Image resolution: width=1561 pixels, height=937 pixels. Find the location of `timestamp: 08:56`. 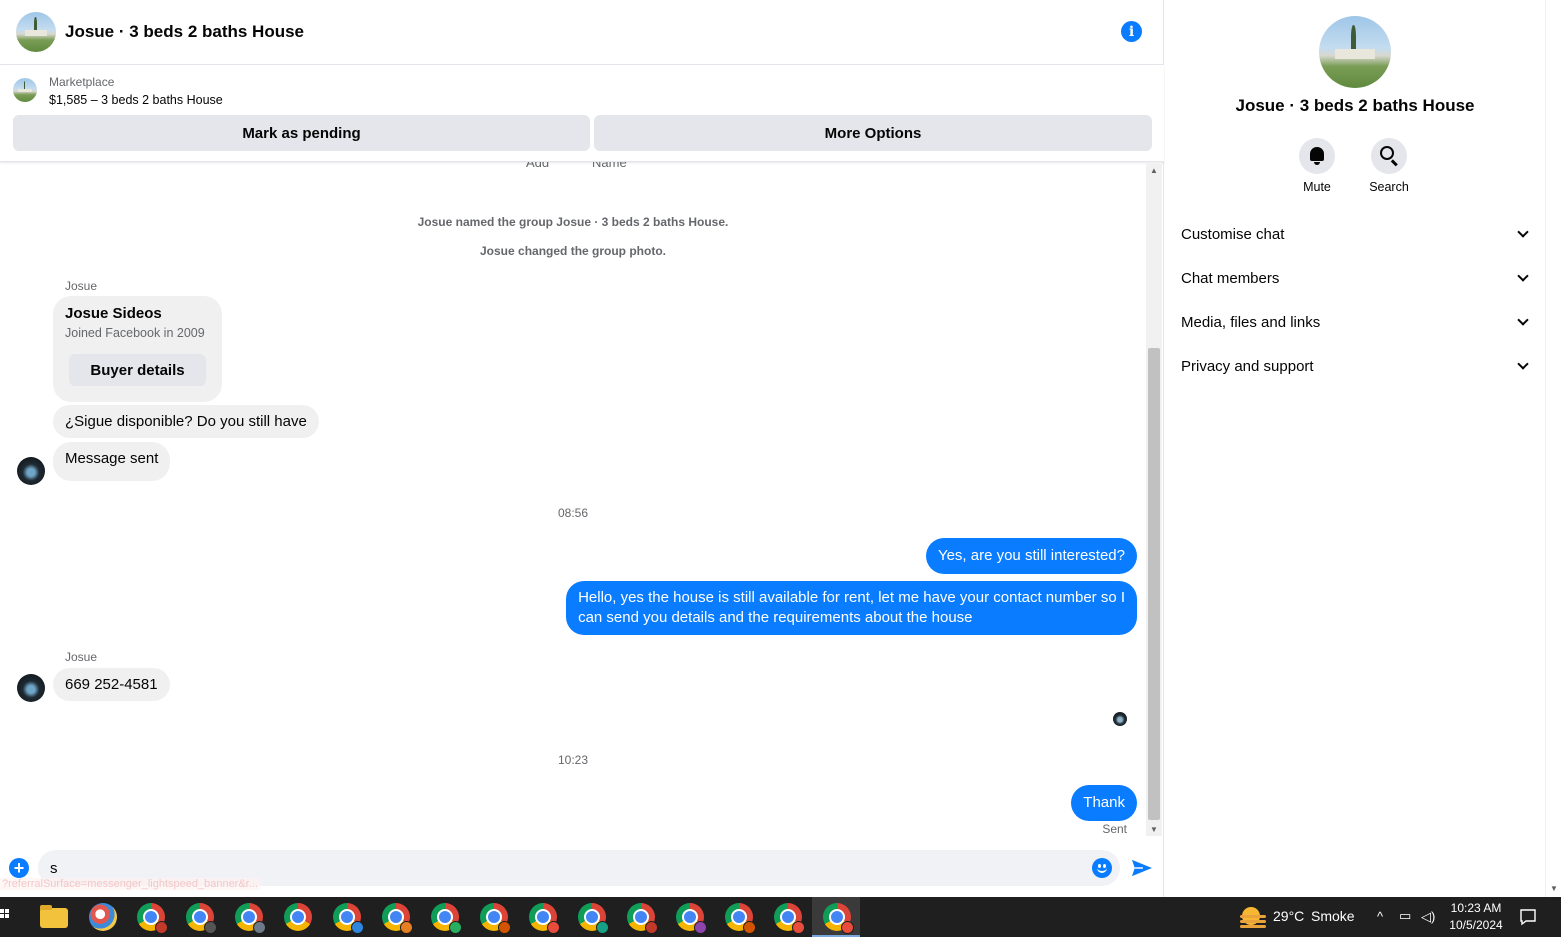

timestamp: 08:56 is located at coordinates (573, 513).